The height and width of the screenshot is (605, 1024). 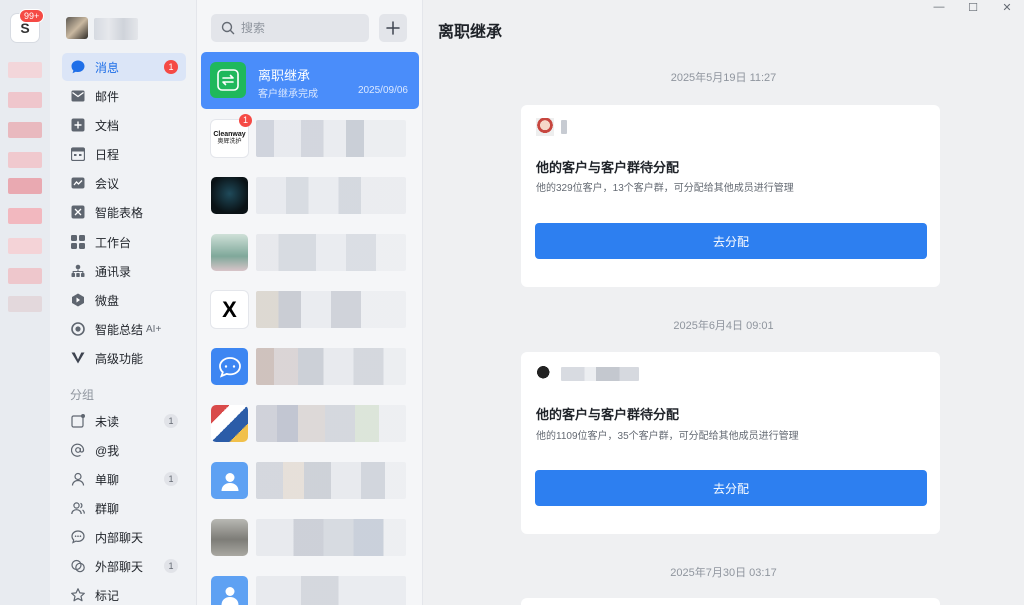 I want to click on chat-title: 离职继承, so click(x=470, y=32).